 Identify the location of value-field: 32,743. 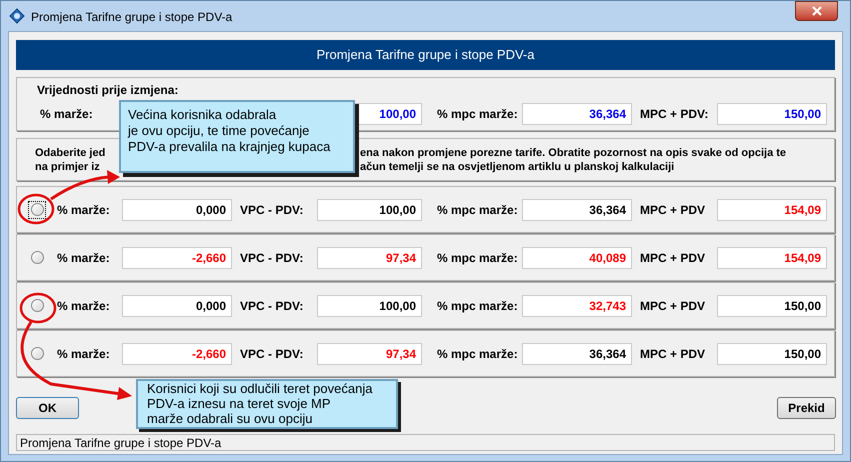
(577, 305).